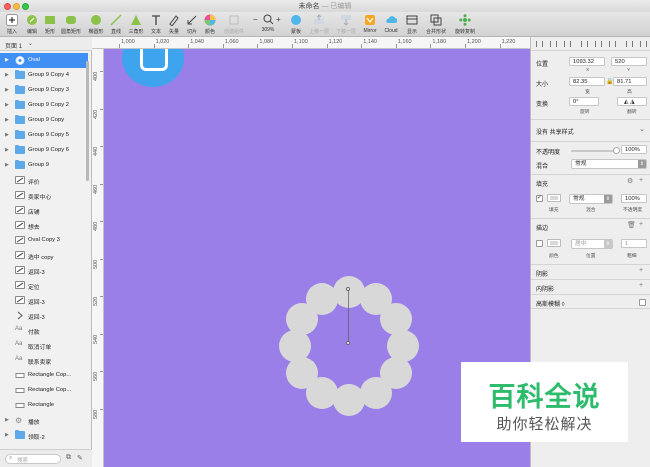 This screenshot has width=650, height=467. What do you see at coordinates (192, 24) in the screenshot?
I see `slice-button: 切片` at bounding box center [192, 24].